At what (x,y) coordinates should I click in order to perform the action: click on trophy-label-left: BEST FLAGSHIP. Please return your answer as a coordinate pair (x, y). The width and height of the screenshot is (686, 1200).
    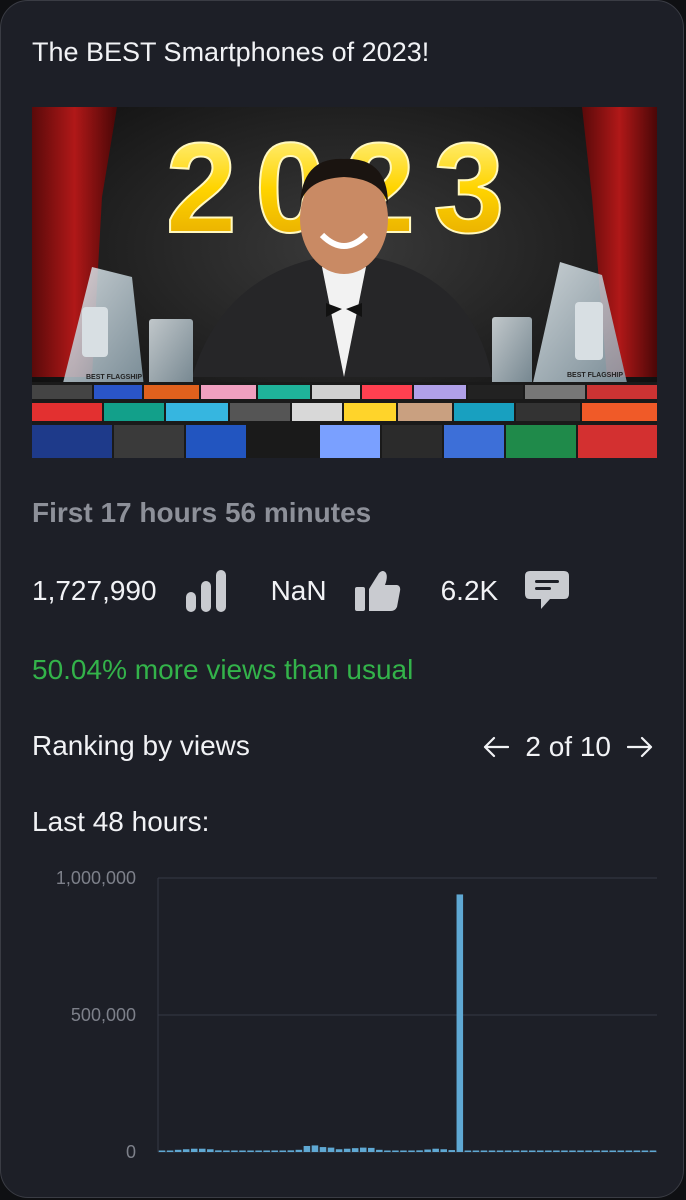
    Looking at the image, I should click on (114, 377).